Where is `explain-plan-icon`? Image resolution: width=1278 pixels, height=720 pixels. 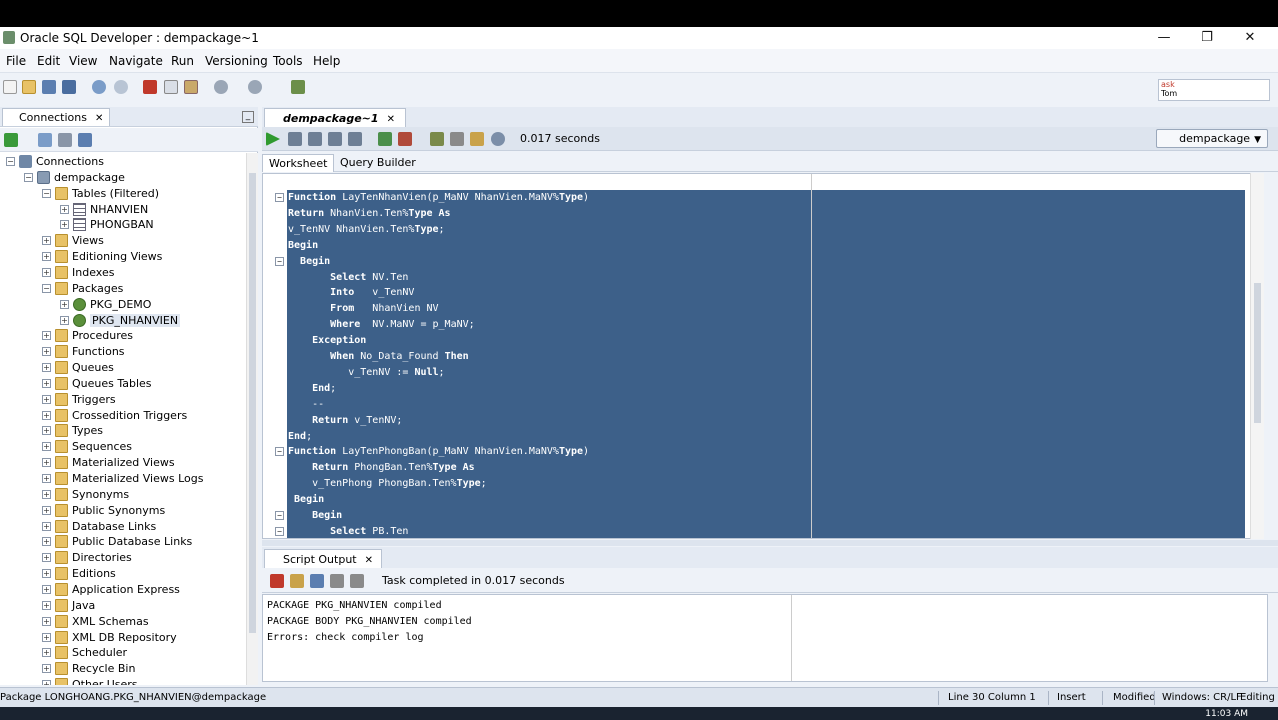
explain-plan-icon is located at coordinates (355, 139).